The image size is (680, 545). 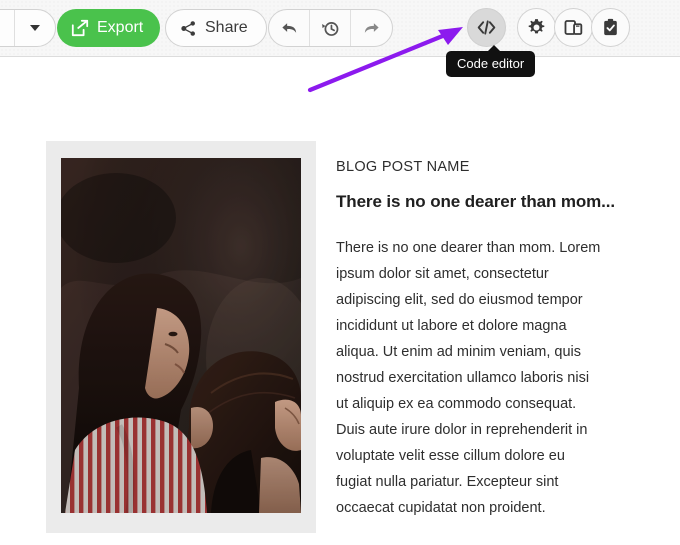 I want to click on history-button-group, so click(x=330, y=28).